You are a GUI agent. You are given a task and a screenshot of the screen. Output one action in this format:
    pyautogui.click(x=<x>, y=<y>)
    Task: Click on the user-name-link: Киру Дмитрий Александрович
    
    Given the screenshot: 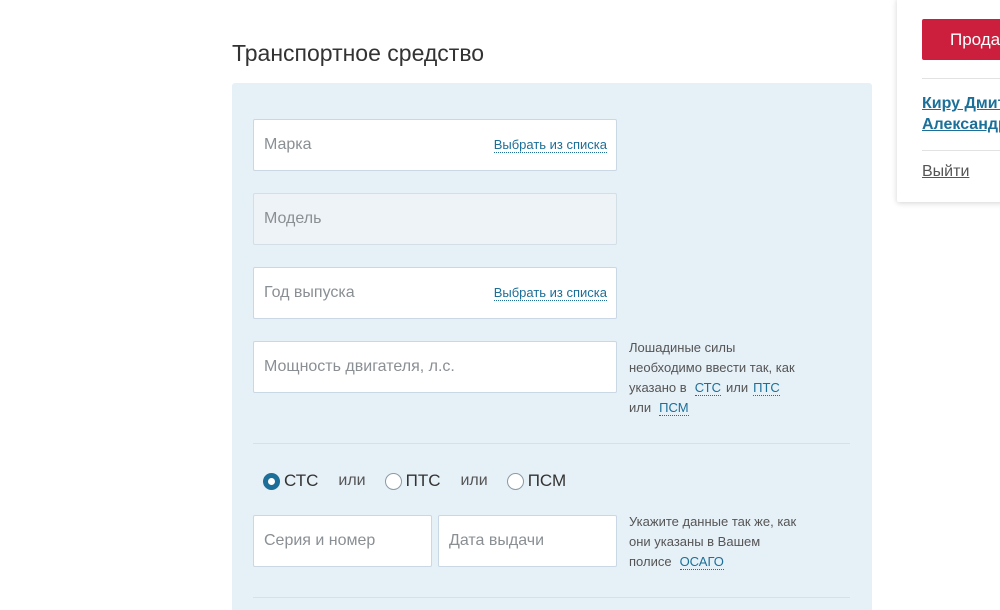 What is the action you would take?
    pyautogui.click(x=961, y=114)
    